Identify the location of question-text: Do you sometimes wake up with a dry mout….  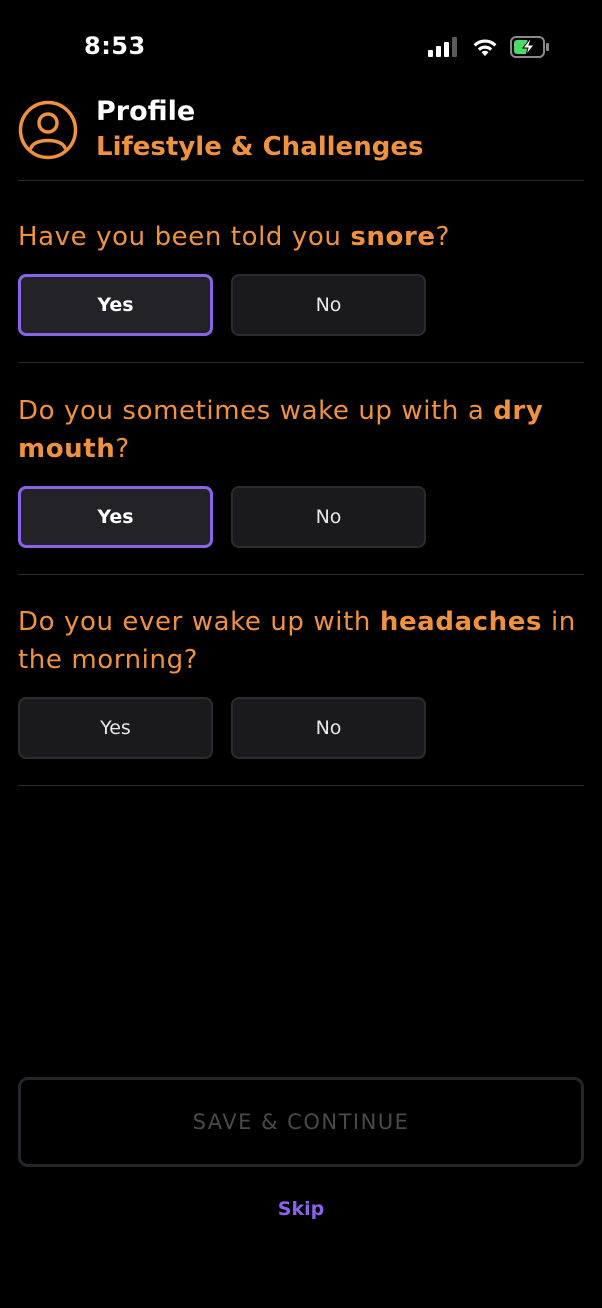
(281, 430).